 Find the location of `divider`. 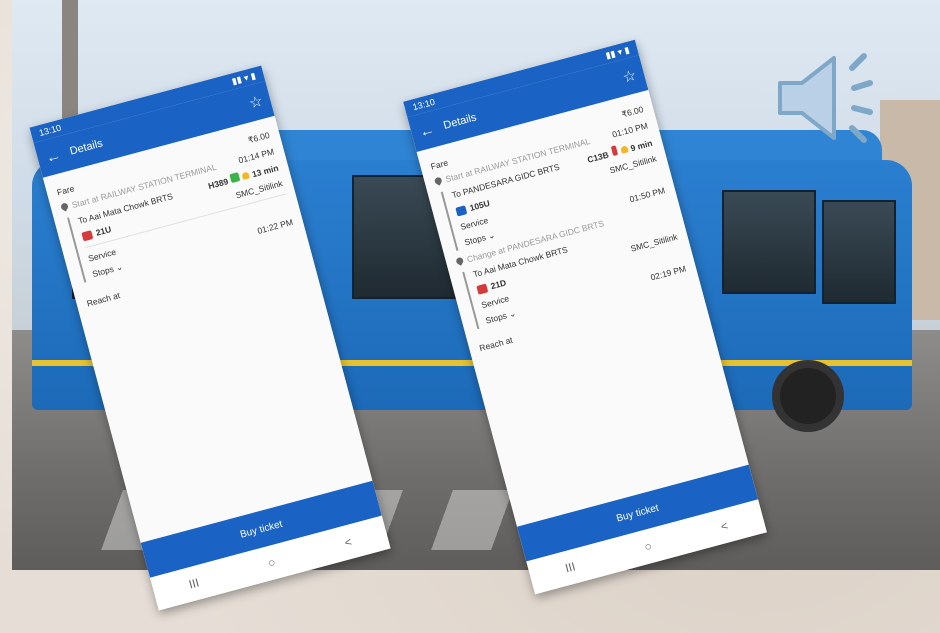

divider is located at coordinates (185, 221).